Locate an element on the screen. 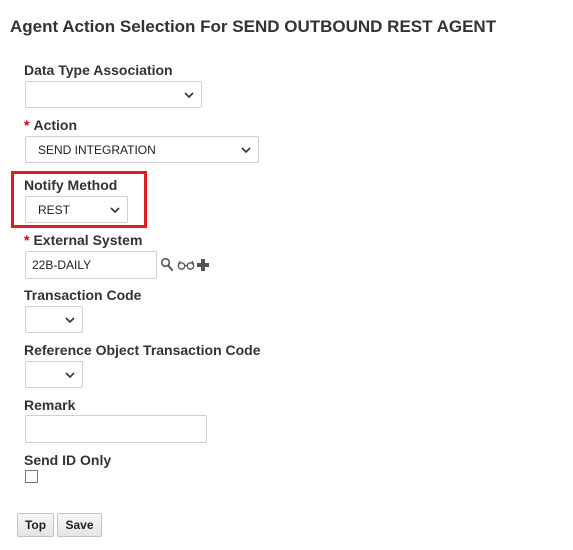  external-system-label: * External System is located at coordinates (83, 240).